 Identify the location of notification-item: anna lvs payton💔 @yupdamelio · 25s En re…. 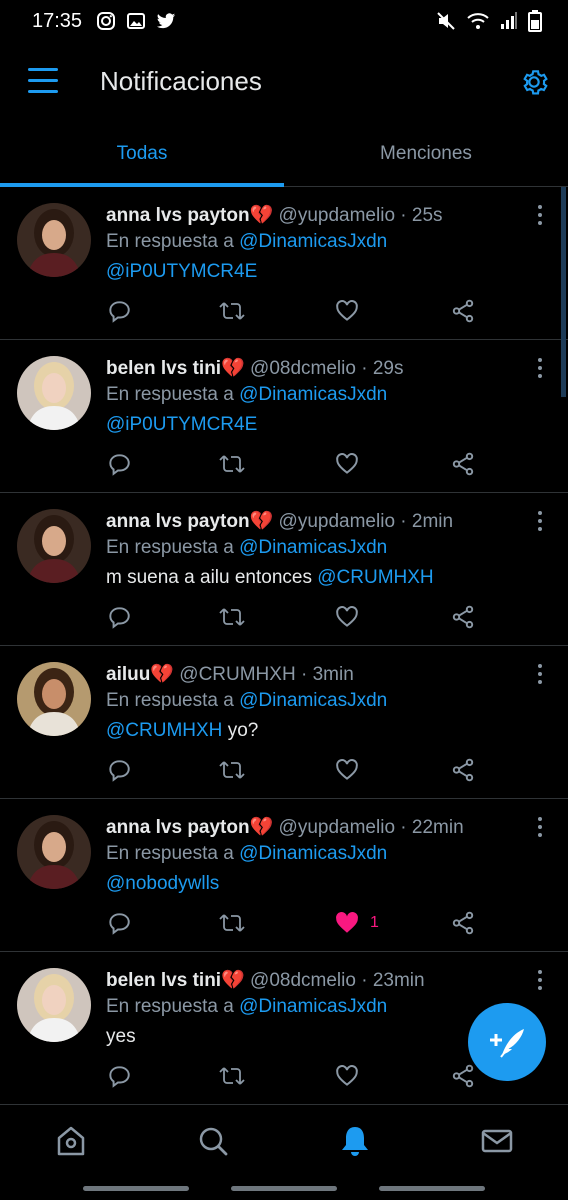
(284, 263).